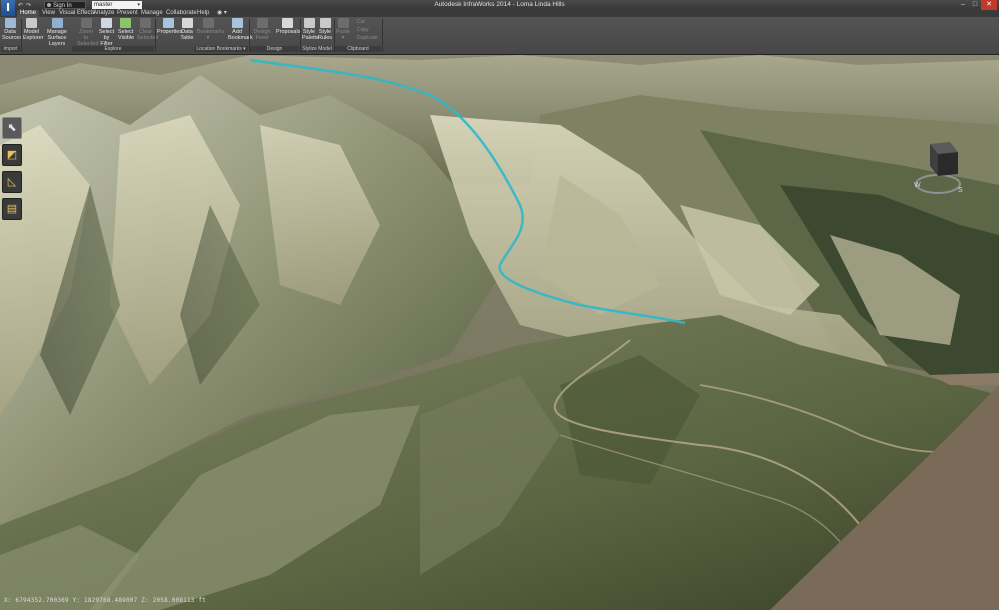 The height and width of the screenshot is (610, 999). Describe the element at coordinates (208, 23) in the screenshot. I see `bookmark-list-icon` at that location.